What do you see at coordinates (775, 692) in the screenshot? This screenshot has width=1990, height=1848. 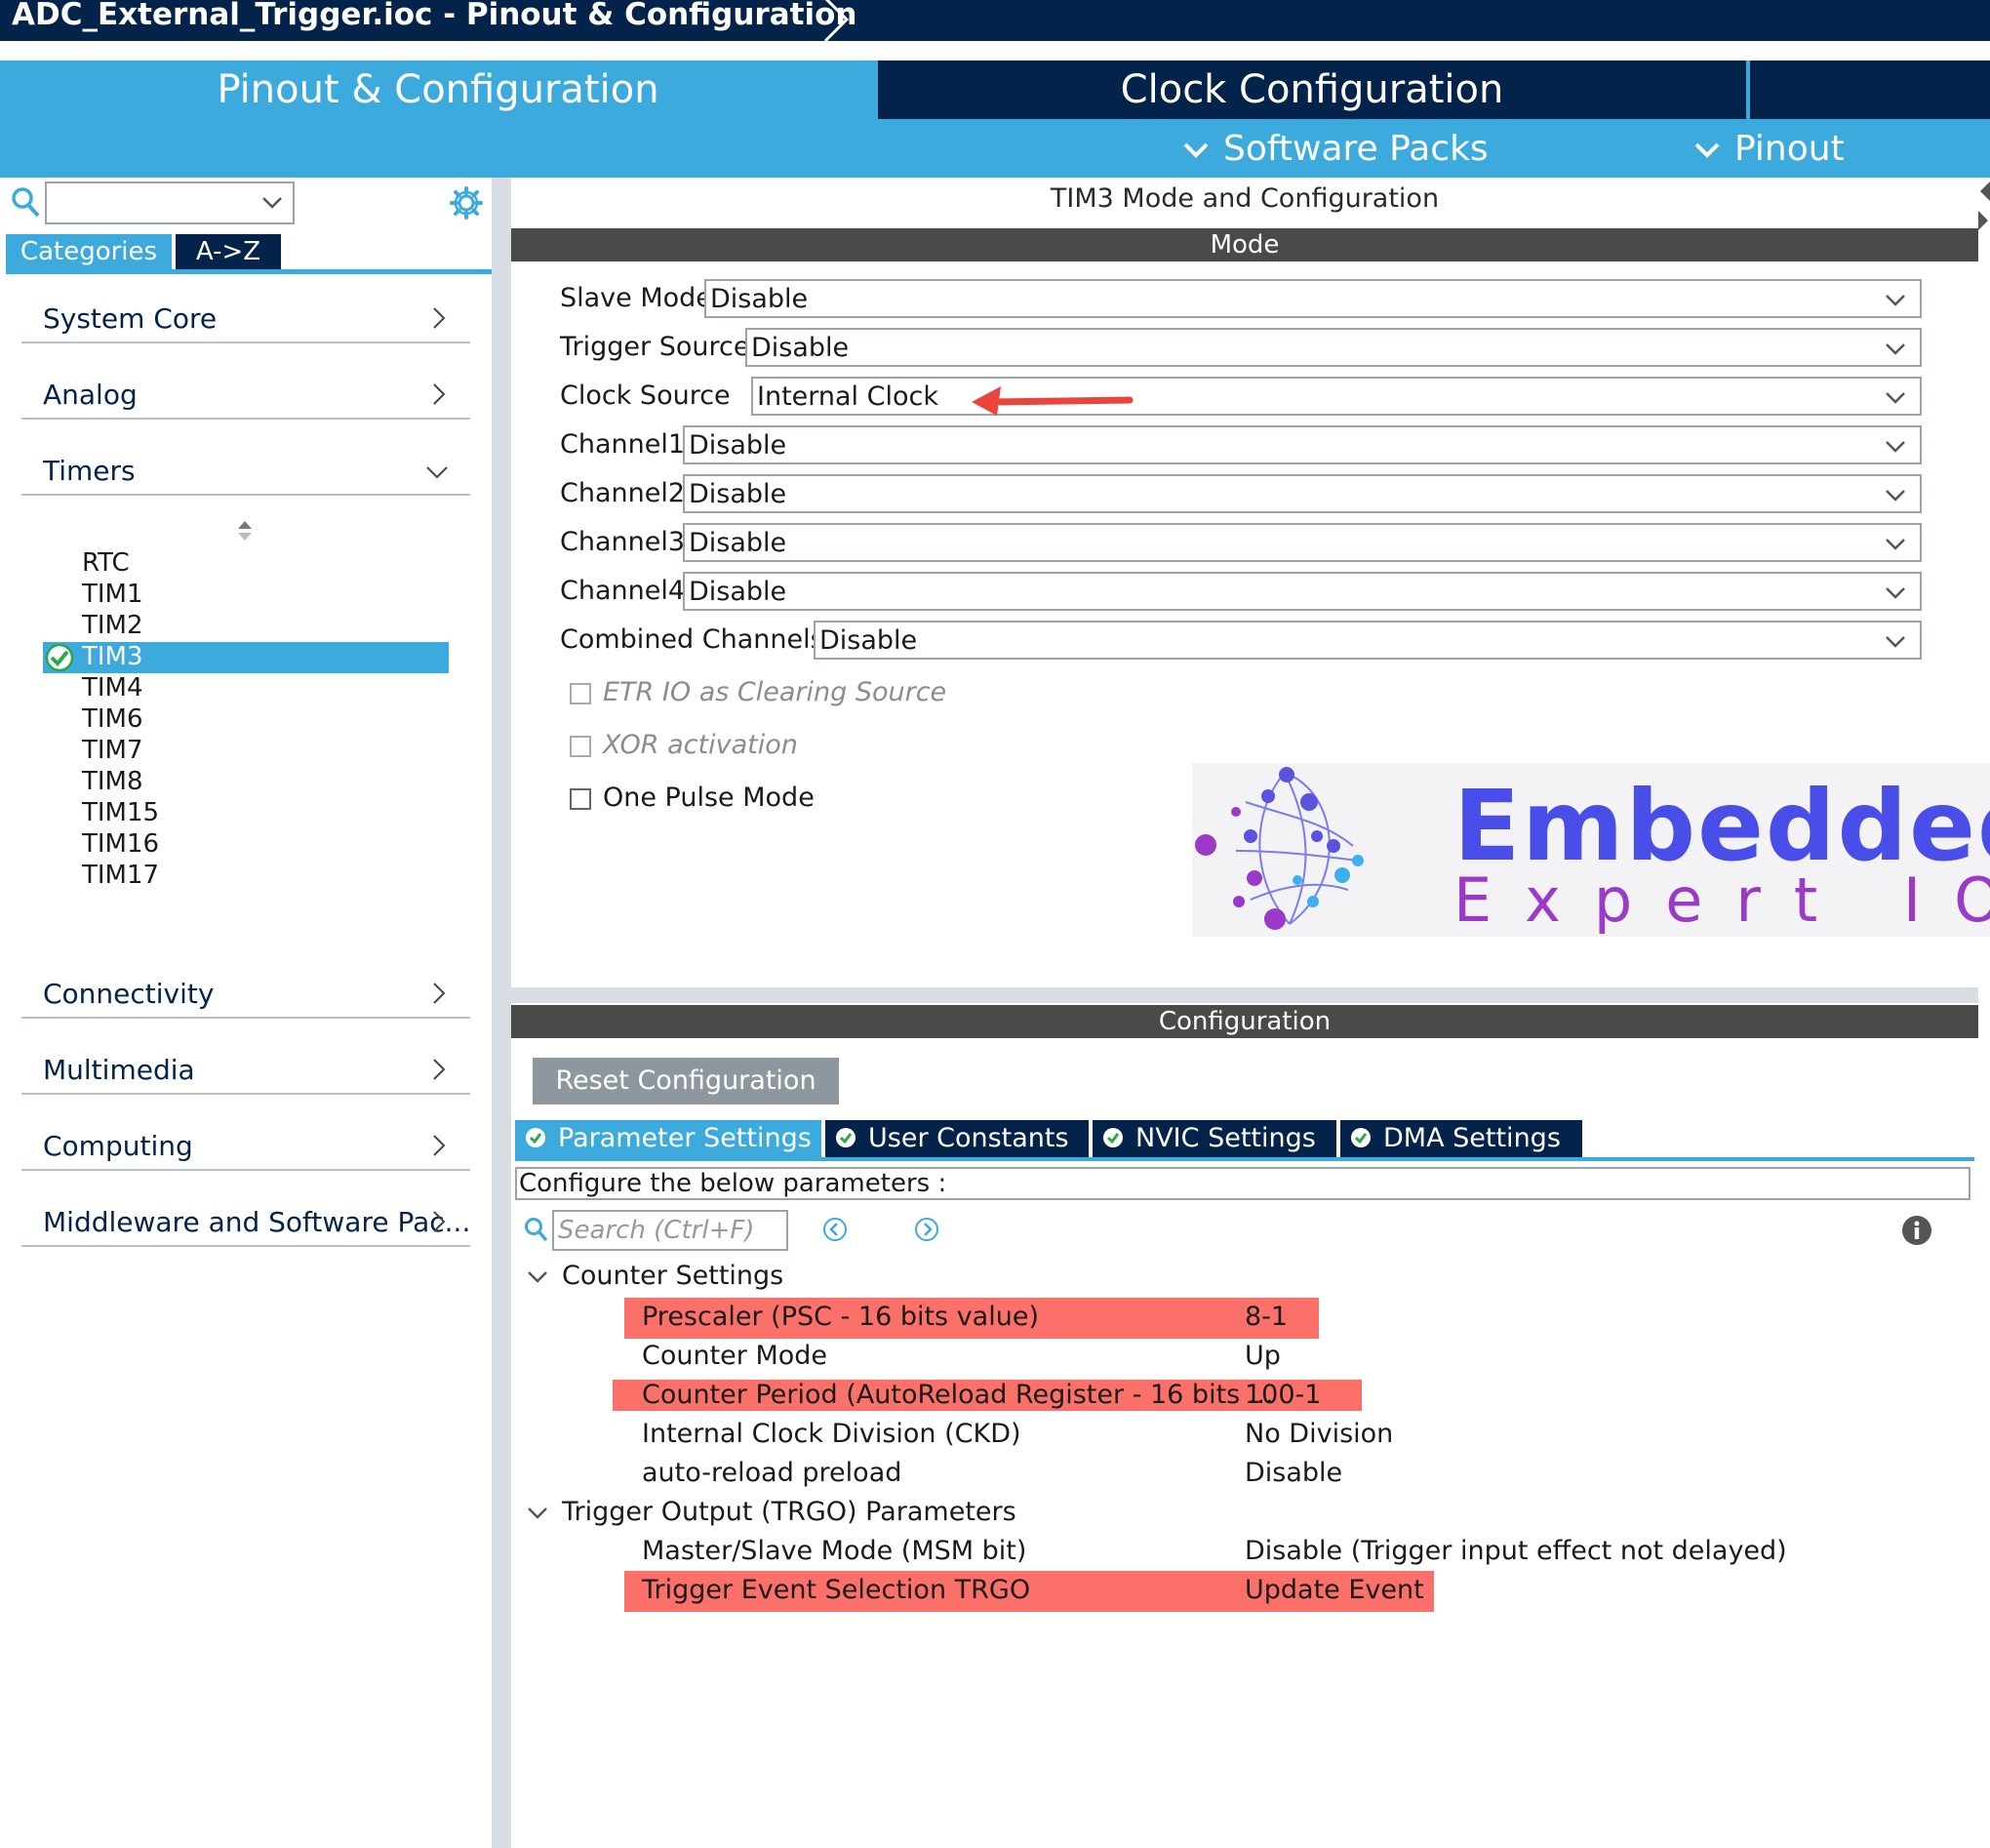 I see `etr-clearing-label: ETR IO as Clearing Source` at bounding box center [775, 692].